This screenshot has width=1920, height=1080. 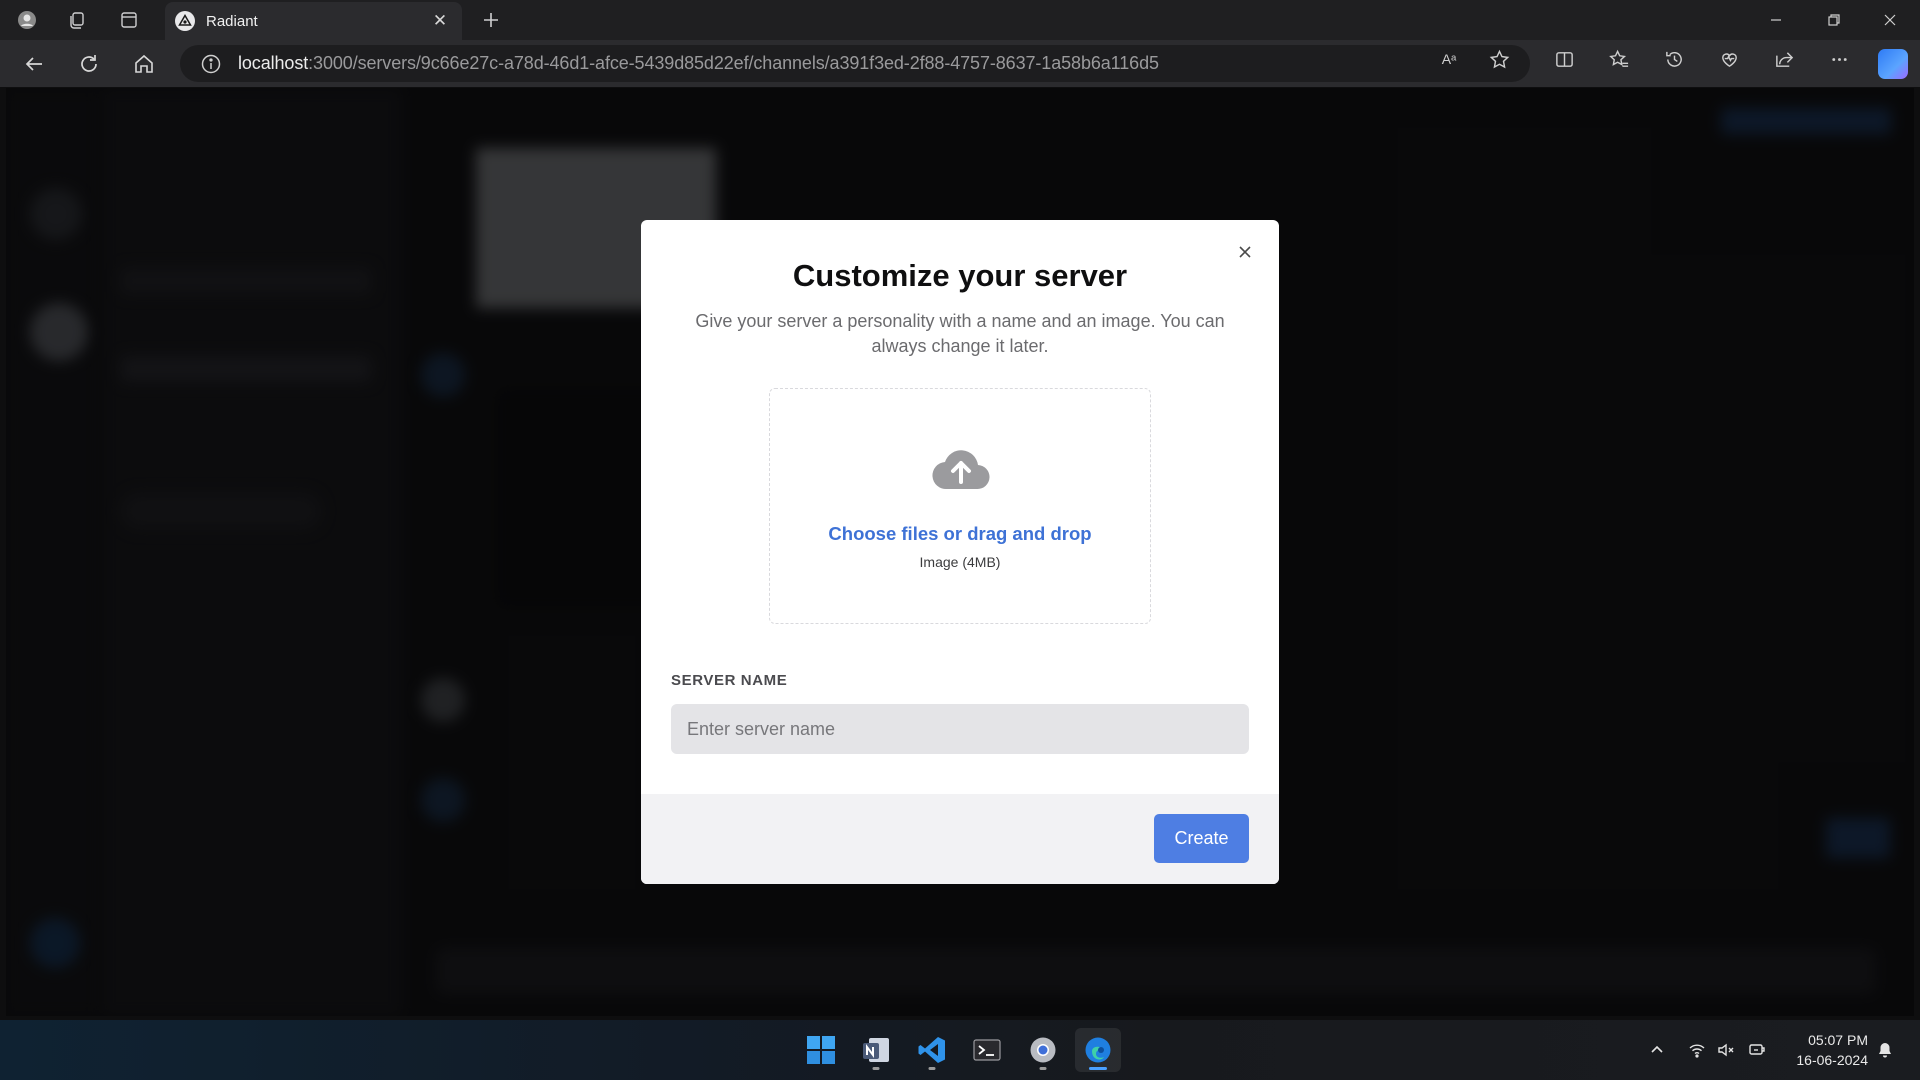 What do you see at coordinates (1619, 59) in the screenshot?
I see `favorites-icon` at bounding box center [1619, 59].